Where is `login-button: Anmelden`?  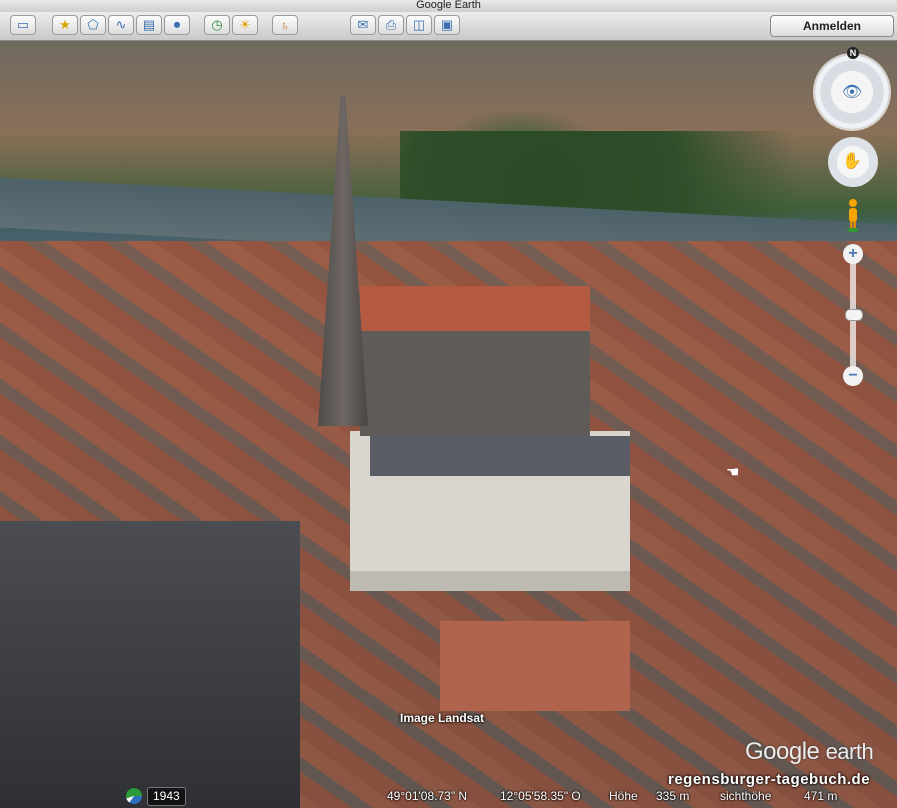 login-button: Anmelden is located at coordinates (832, 26).